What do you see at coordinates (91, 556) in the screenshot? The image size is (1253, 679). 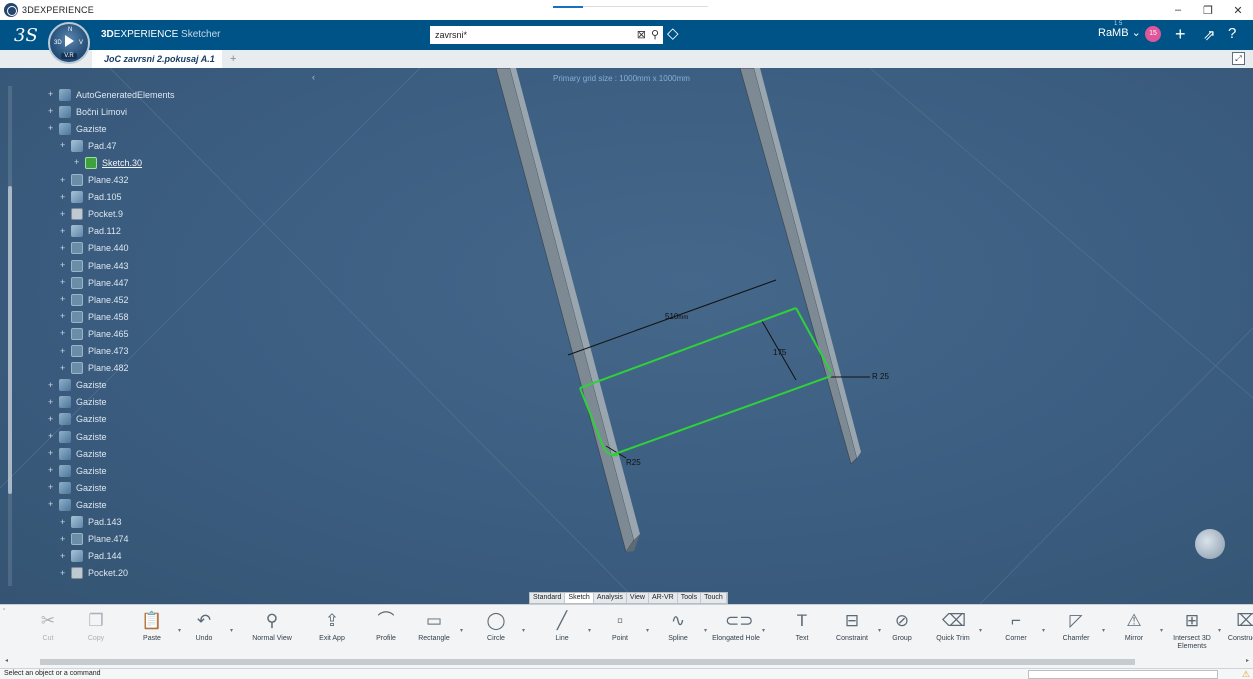 I see `tree-item: + Pad.144` at bounding box center [91, 556].